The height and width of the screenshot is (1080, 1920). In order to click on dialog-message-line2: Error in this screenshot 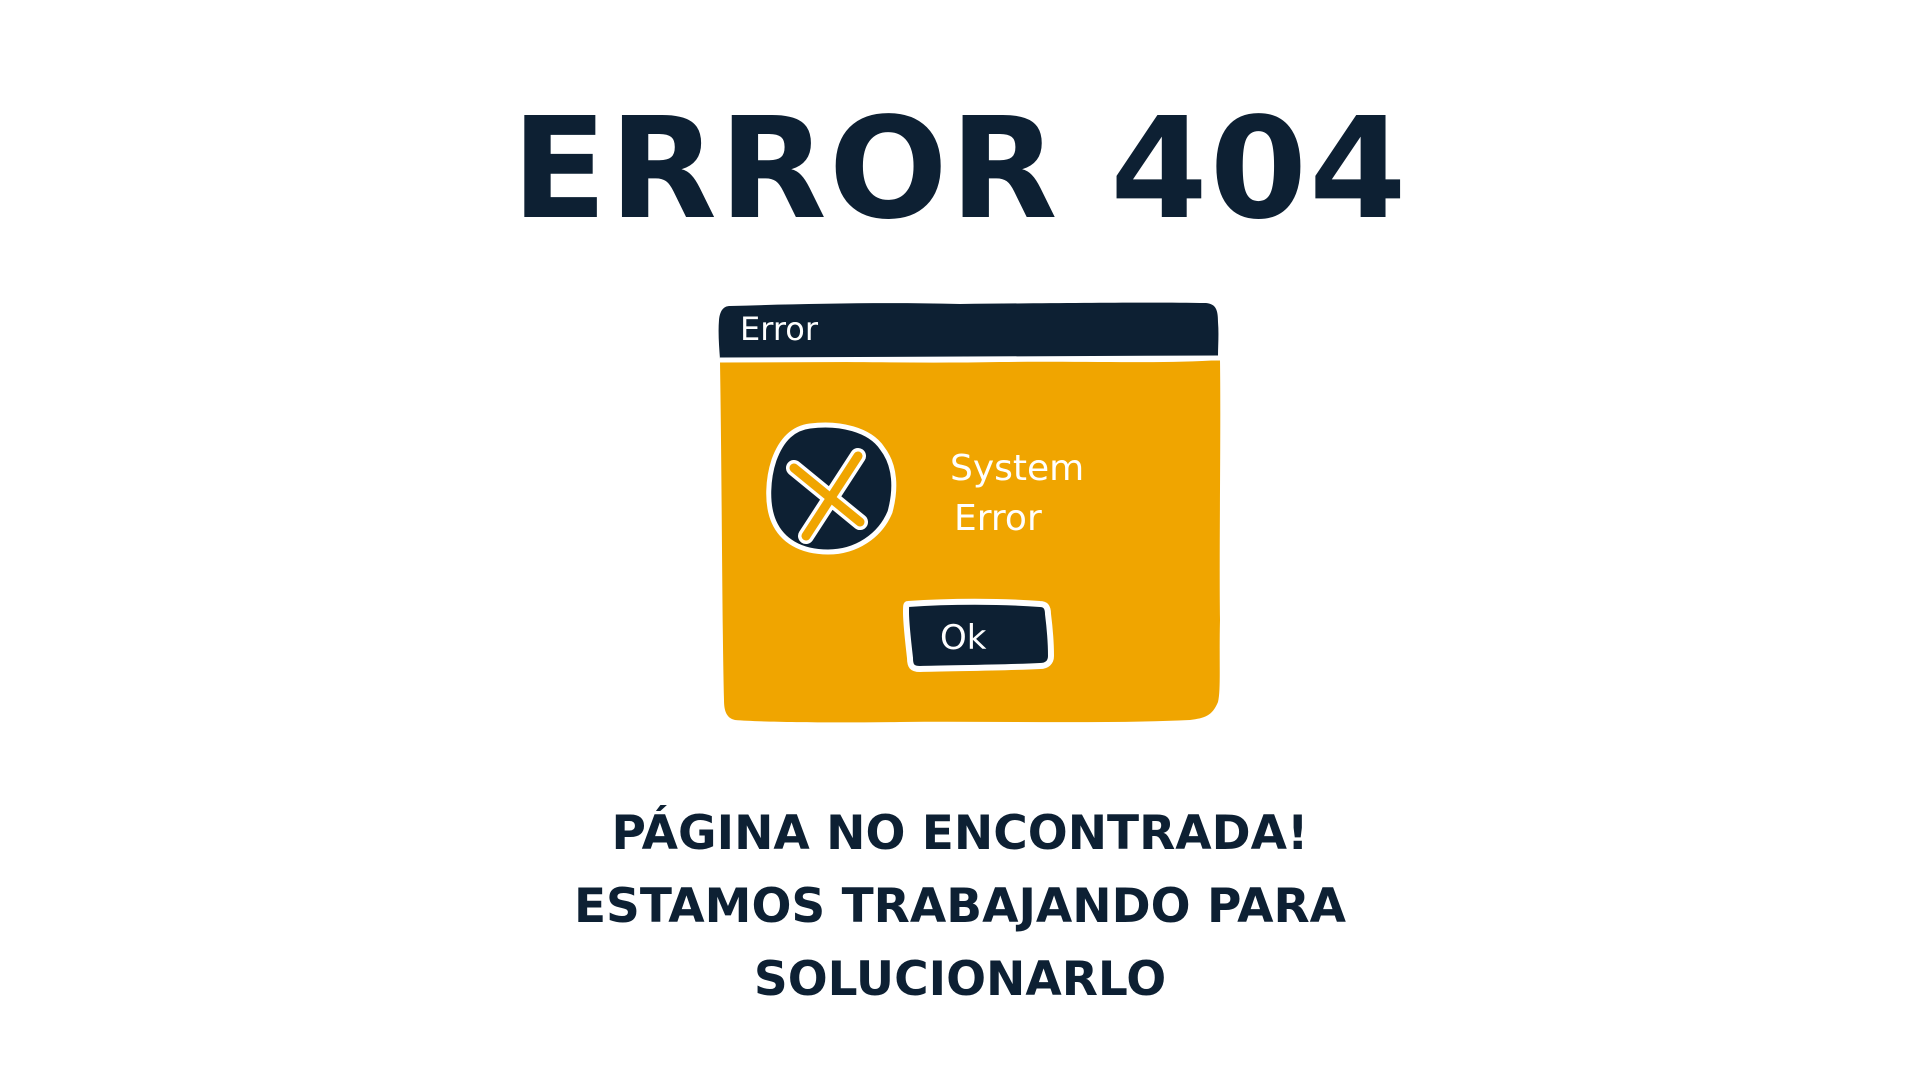, I will do `click(998, 518)`.